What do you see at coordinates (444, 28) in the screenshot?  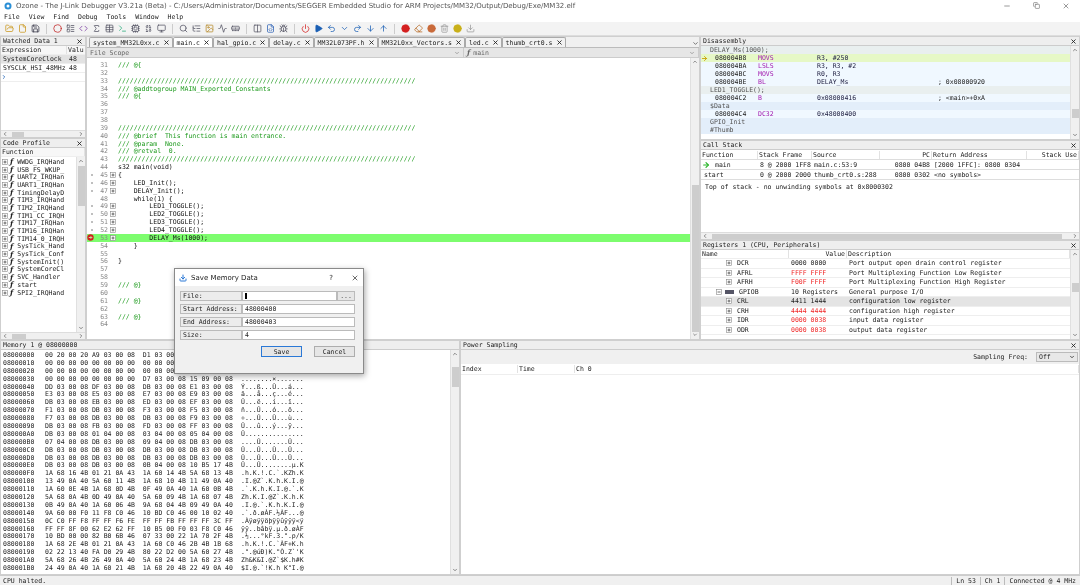 I see `trash-icon` at bounding box center [444, 28].